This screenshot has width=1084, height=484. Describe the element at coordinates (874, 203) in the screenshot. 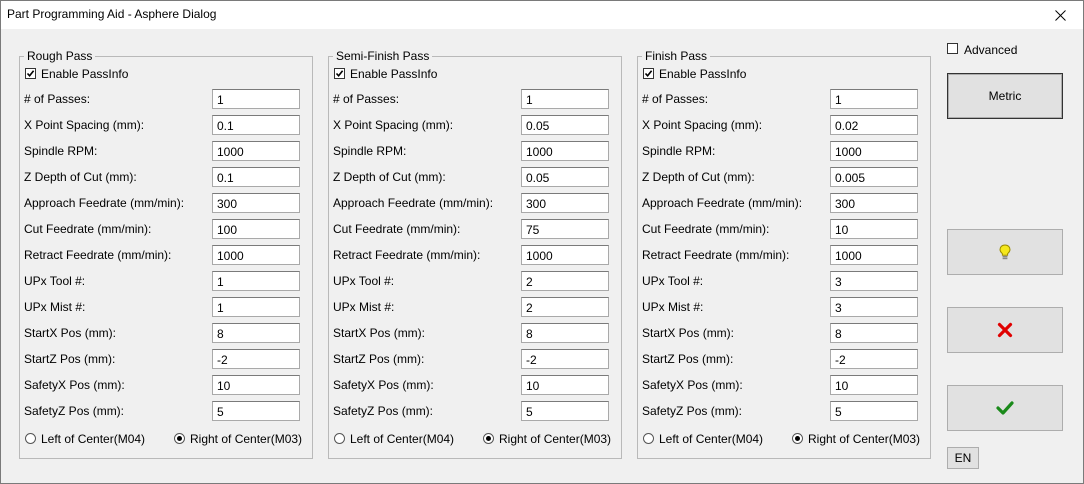

I see `finish-approach-feedrate-input: 300` at that location.